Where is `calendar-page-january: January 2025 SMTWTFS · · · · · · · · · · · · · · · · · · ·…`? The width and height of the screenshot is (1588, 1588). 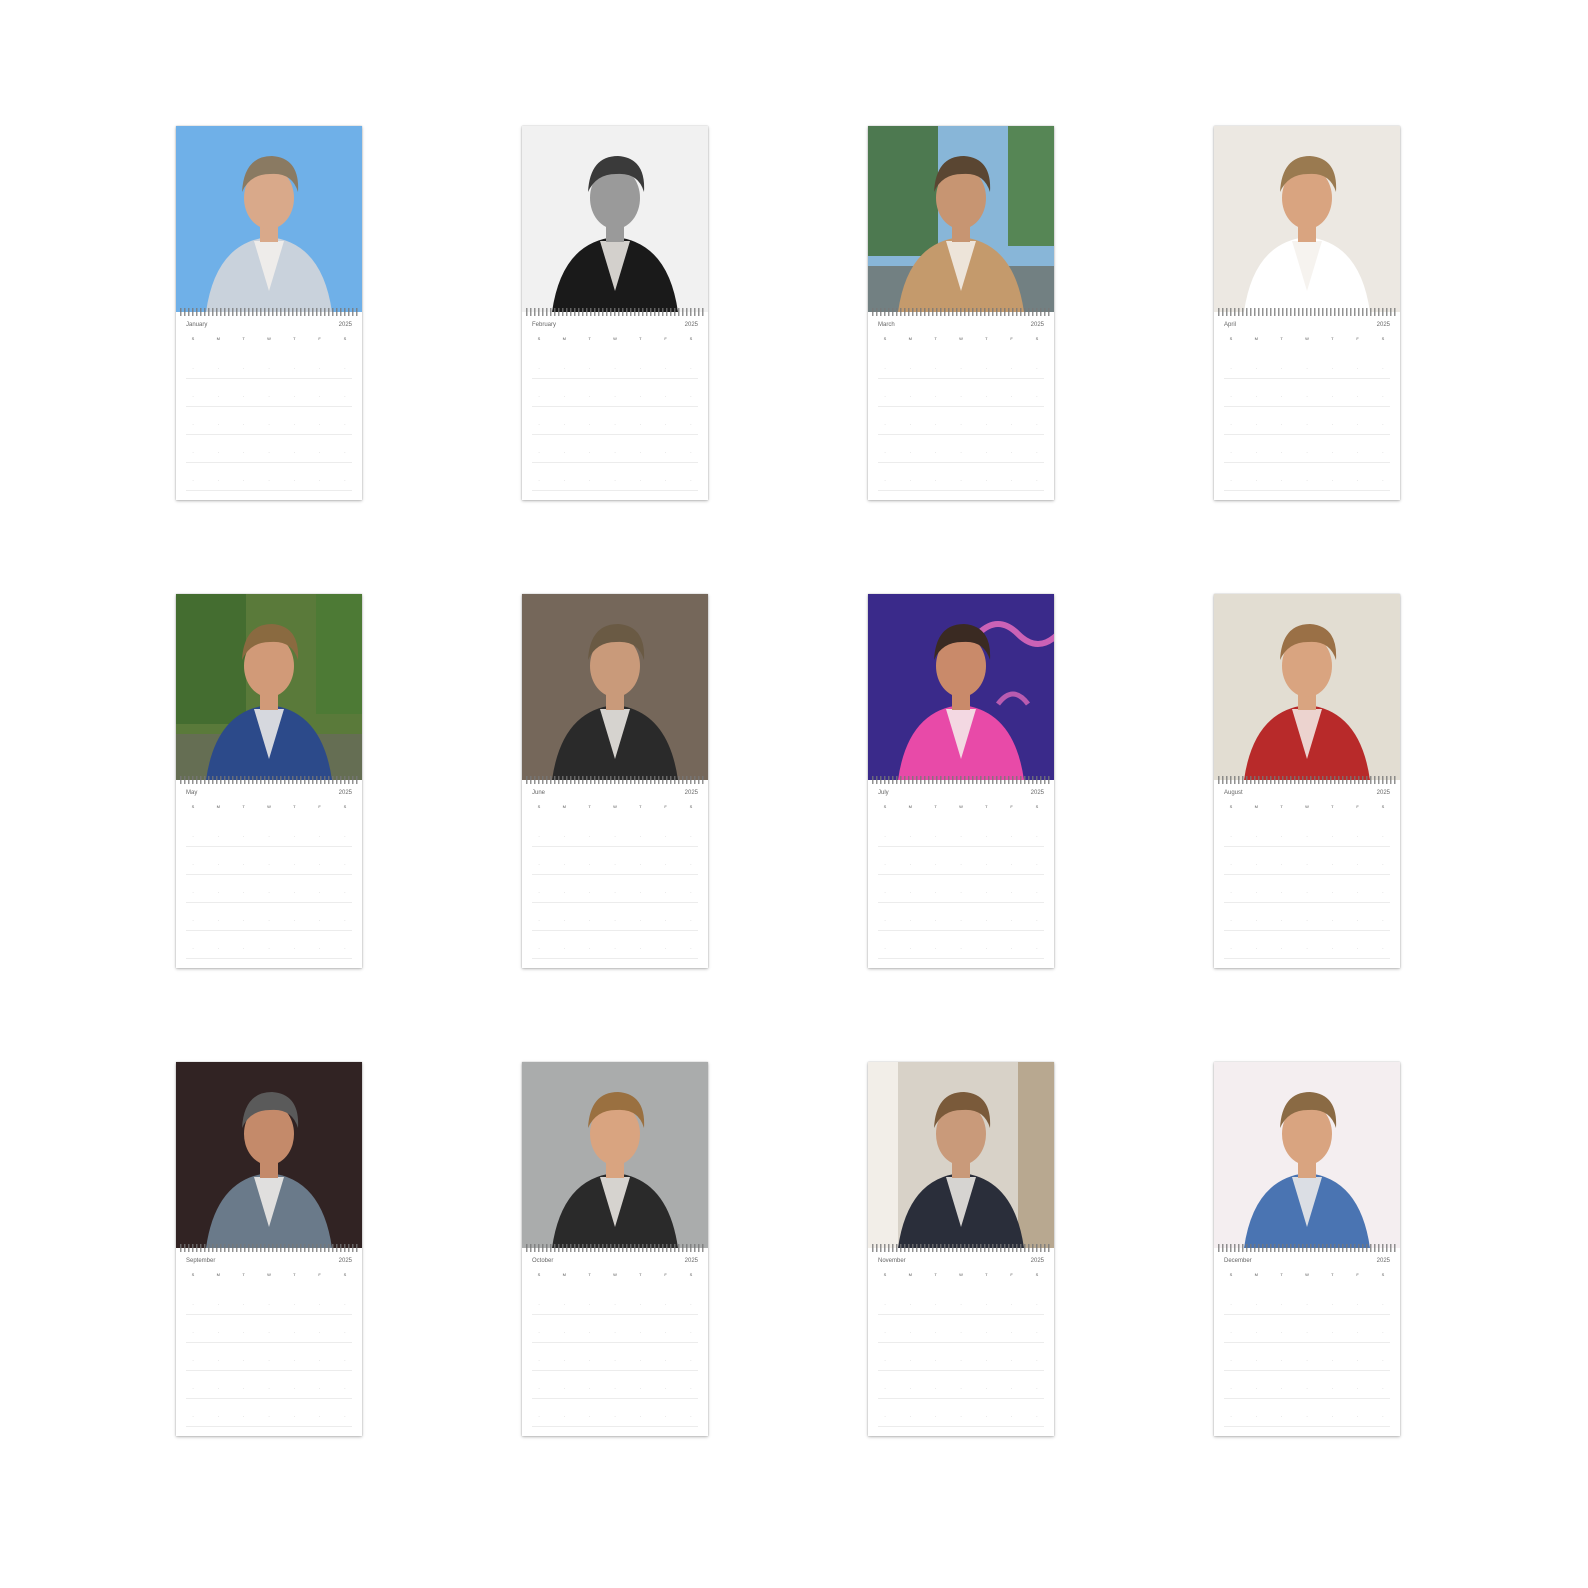
calendar-page-january: January 2025 SMTWTFS · · · · · · · · · · · · · · · · · · ·… is located at coordinates (269, 313).